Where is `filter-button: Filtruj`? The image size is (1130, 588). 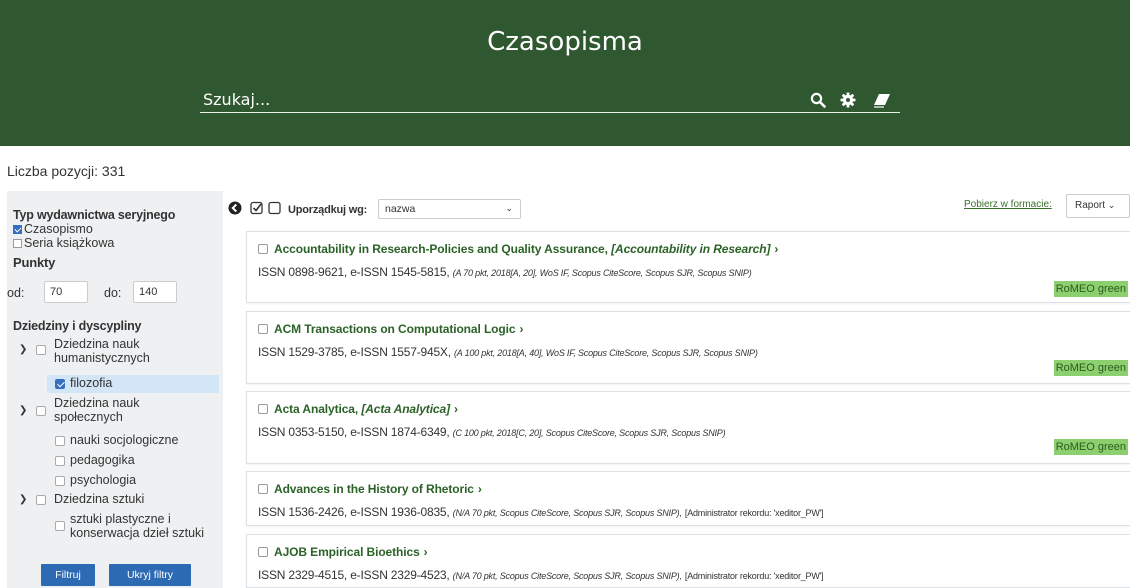 filter-button: Filtruj is located at coordinates (68, 575).